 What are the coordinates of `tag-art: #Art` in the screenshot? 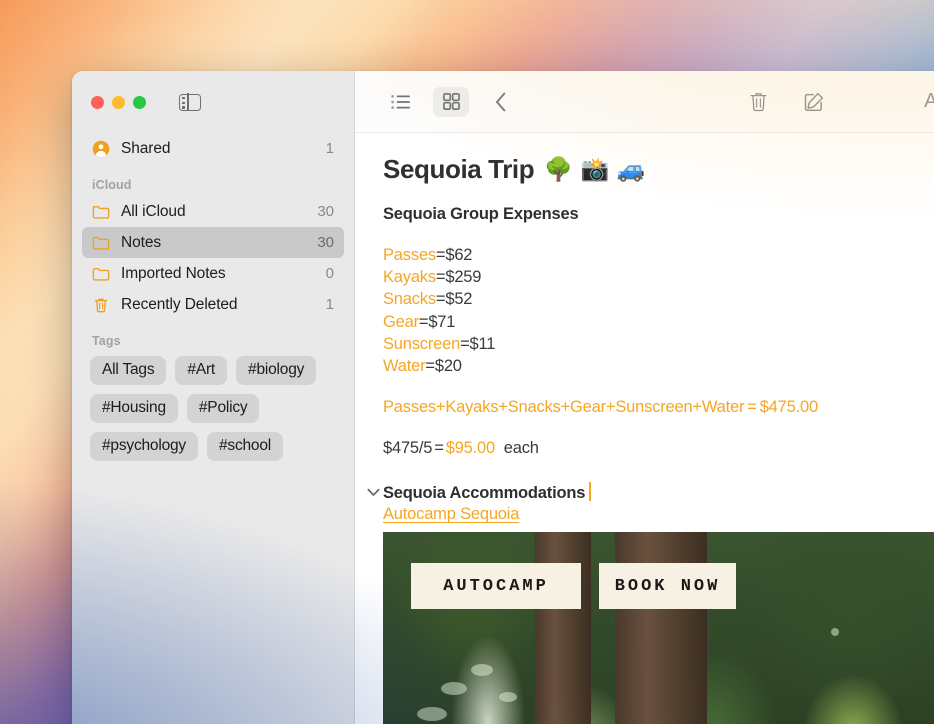 It's located at (201, 370).